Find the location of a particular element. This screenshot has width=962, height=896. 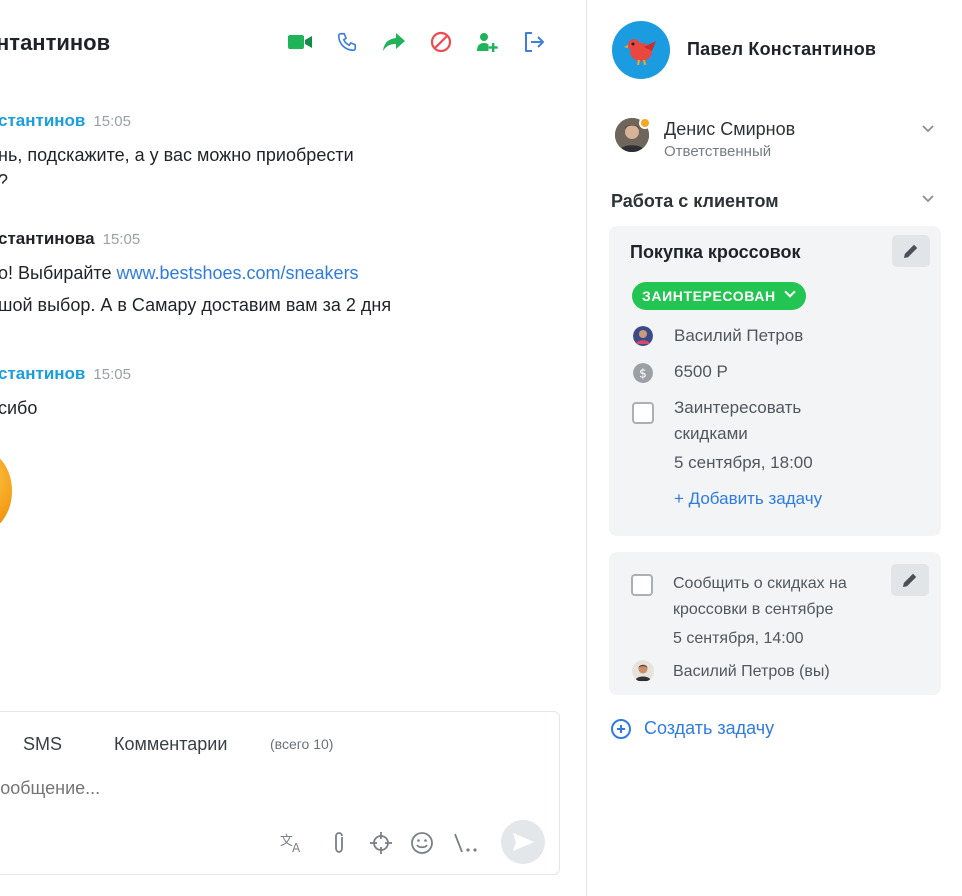

forward-arrow-icon is located at coordinates (394, 42).